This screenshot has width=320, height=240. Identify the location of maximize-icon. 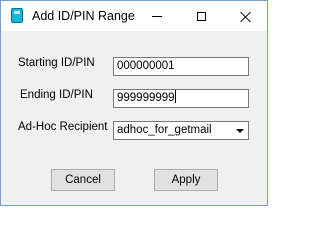
(201, 16).